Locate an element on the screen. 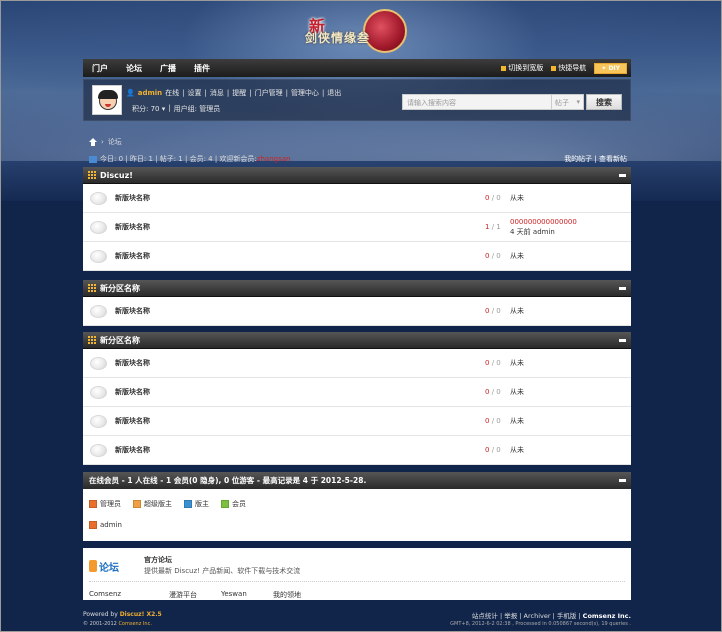 The height and width of the screenshot is (632, 722). footer-links: 站点统计 | 举报 | Archiver | 手机版 | is located at coordinates (527, 616).